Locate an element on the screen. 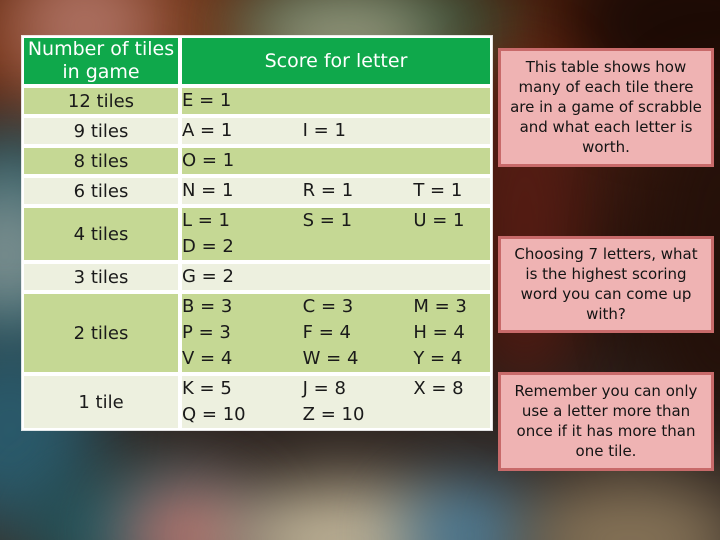 Image resolution: width=720 pixels, height=540 pixels. score-line: A = 1 I = 1 is located at coordinates (336, 131).